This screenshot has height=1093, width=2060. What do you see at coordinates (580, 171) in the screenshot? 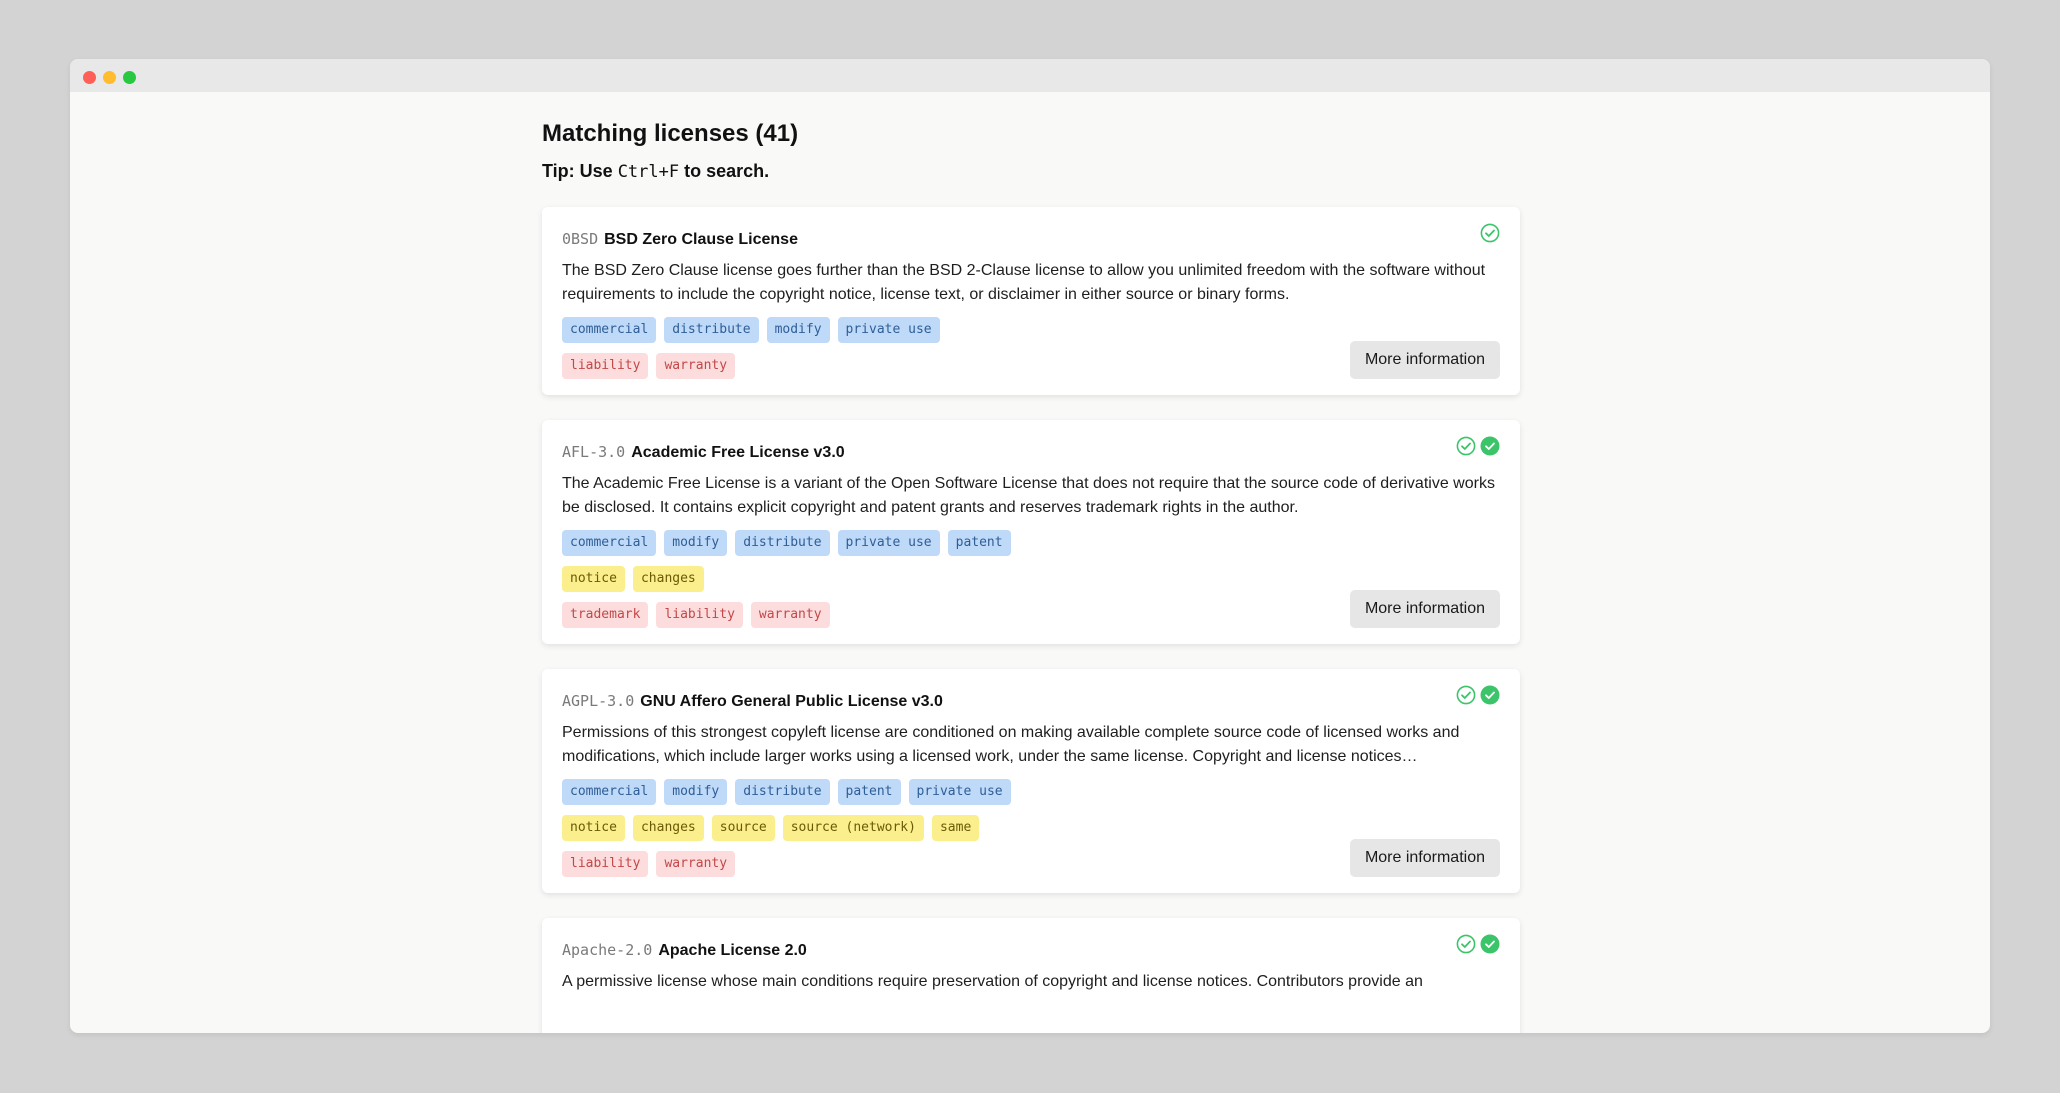
I see `tip-prefix: Tip: Use` at bounding box center [580, 171].